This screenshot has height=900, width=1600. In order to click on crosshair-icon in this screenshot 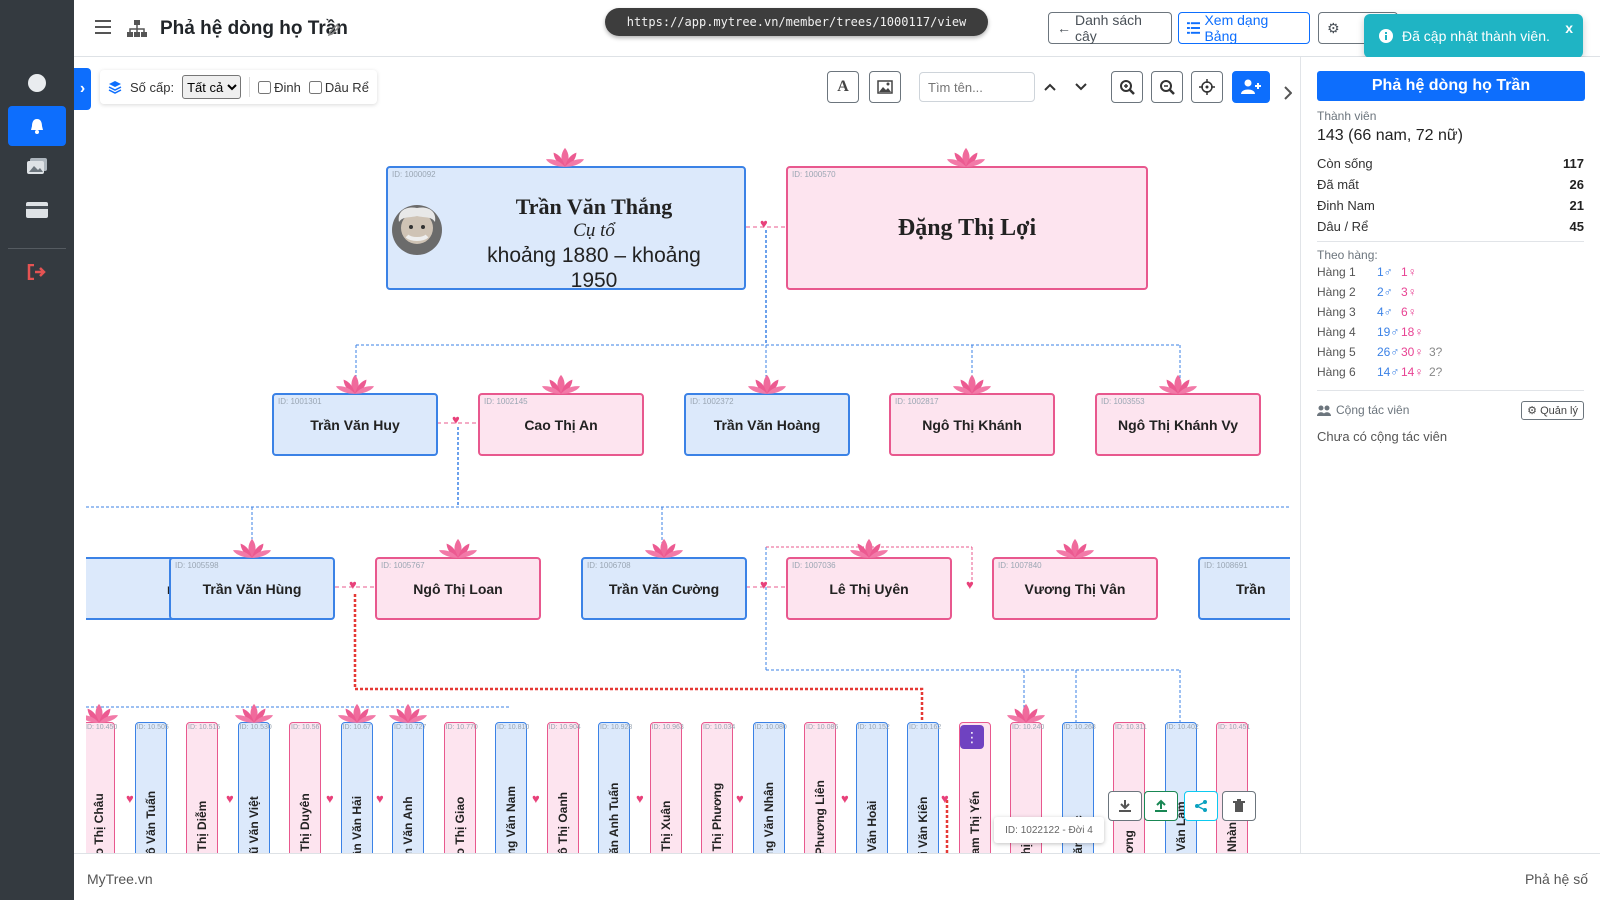, I will do `click(1207, 87)`.